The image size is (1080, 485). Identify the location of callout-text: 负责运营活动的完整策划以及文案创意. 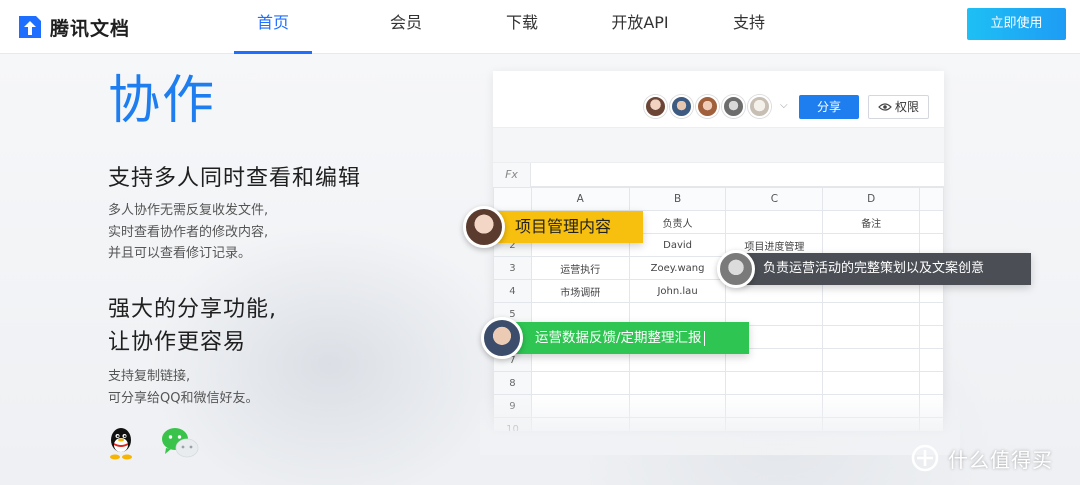
(887, 269).